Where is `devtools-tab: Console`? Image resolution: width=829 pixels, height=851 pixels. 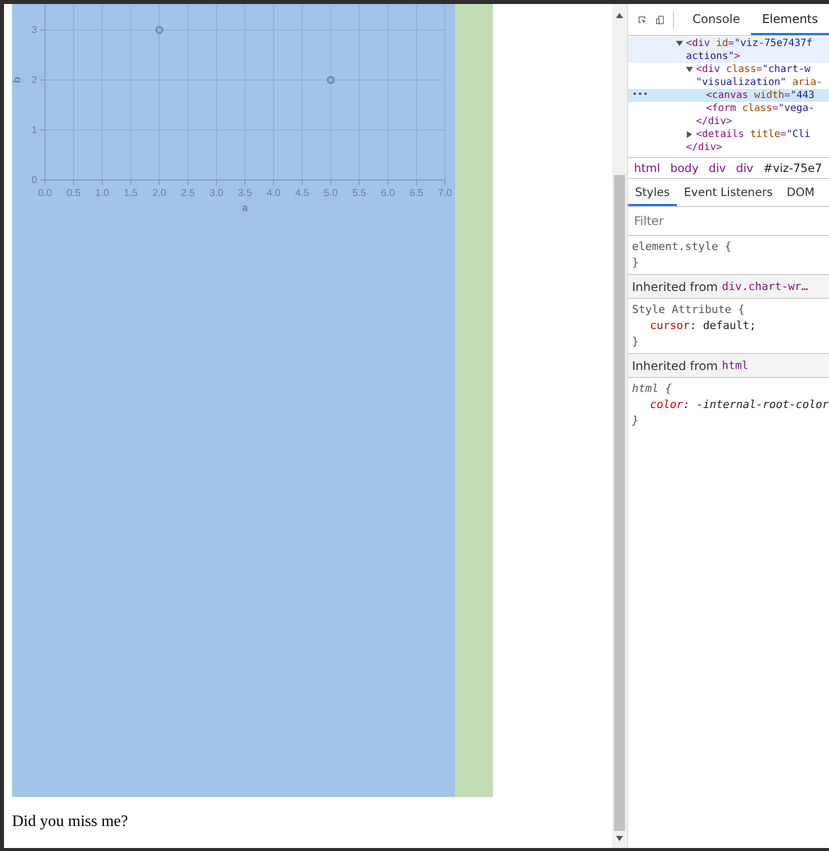
devtools-tab: Console is located at coordinates (716, 19).